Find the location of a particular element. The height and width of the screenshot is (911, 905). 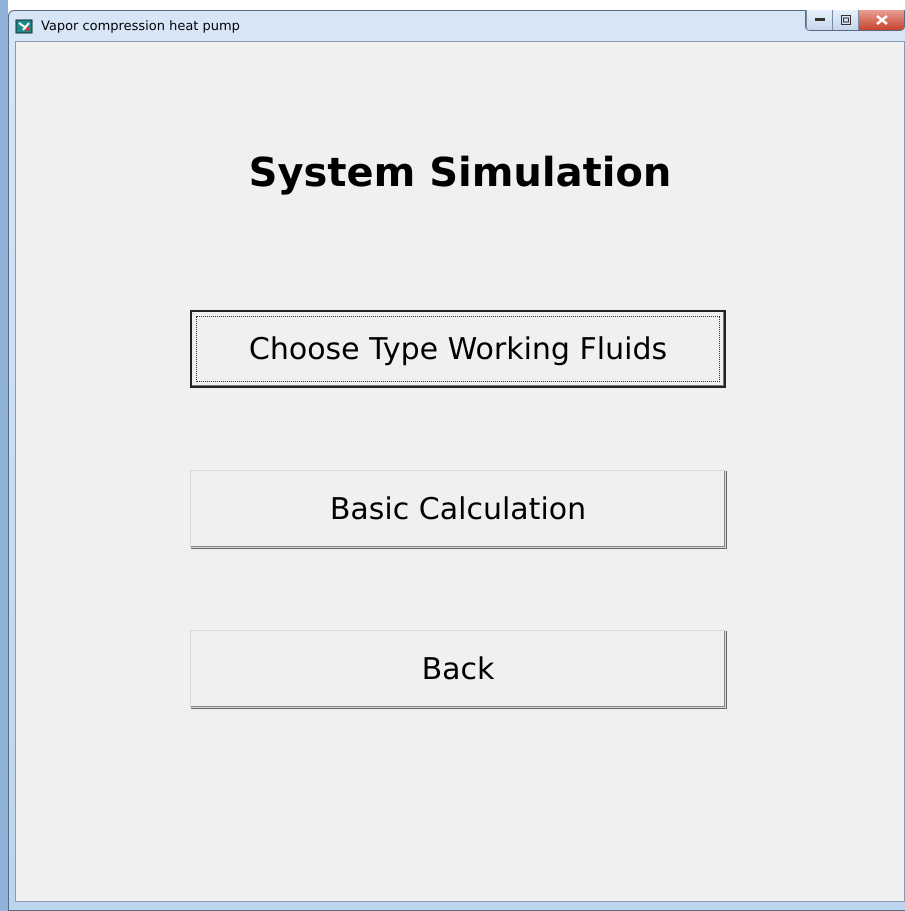

maximize-icon is located at coordinates (845, 20).